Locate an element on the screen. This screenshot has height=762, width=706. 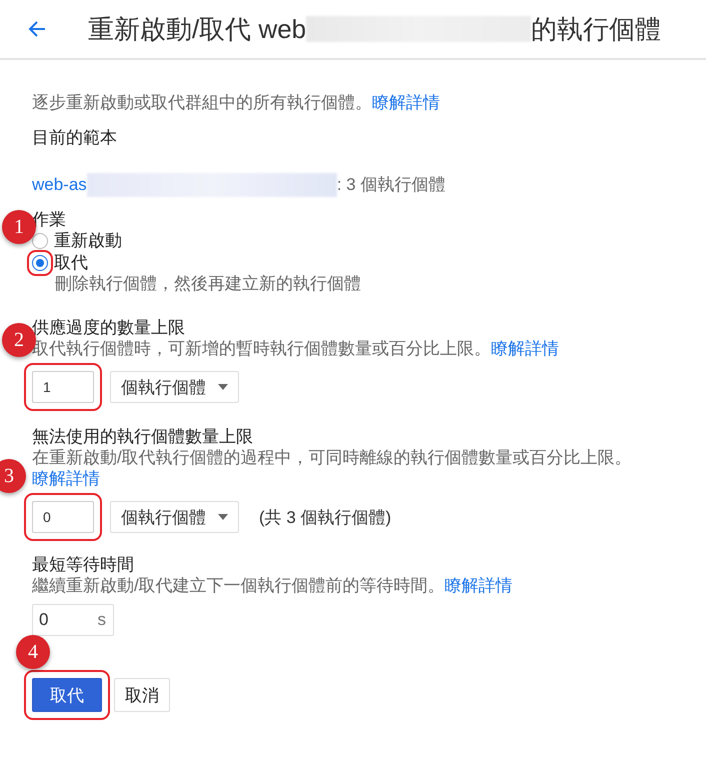
help-text: 刪除執行個體，然後再建立新的執行個體 is located at coordinates (208, 284).